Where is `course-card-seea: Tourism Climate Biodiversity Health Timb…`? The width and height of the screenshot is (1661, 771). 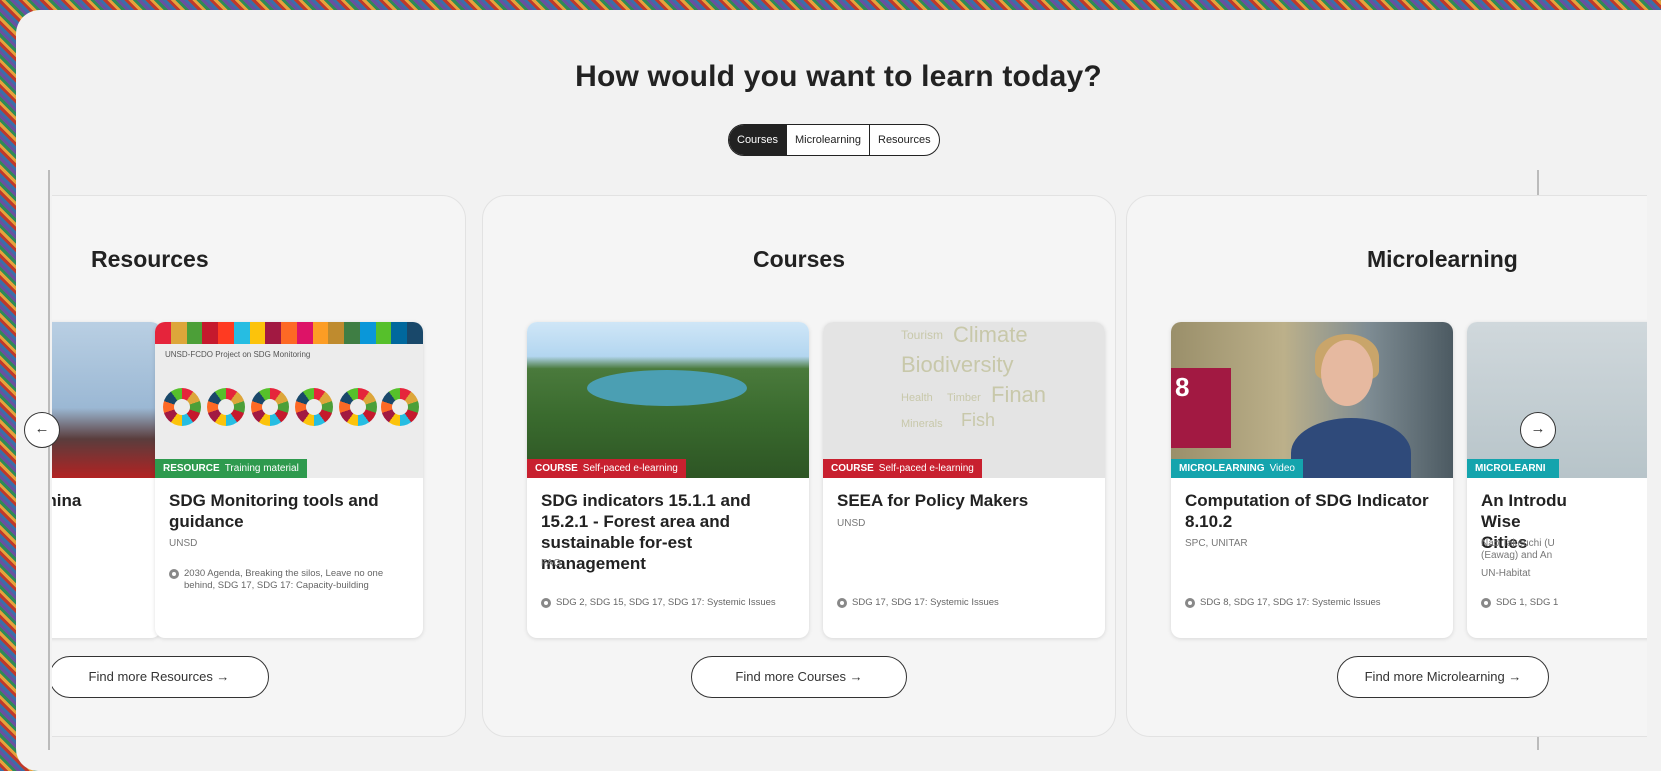
course-card-seea: Tourism Climate Biodiversity Health Timb… is located at coordinates (964, 480).